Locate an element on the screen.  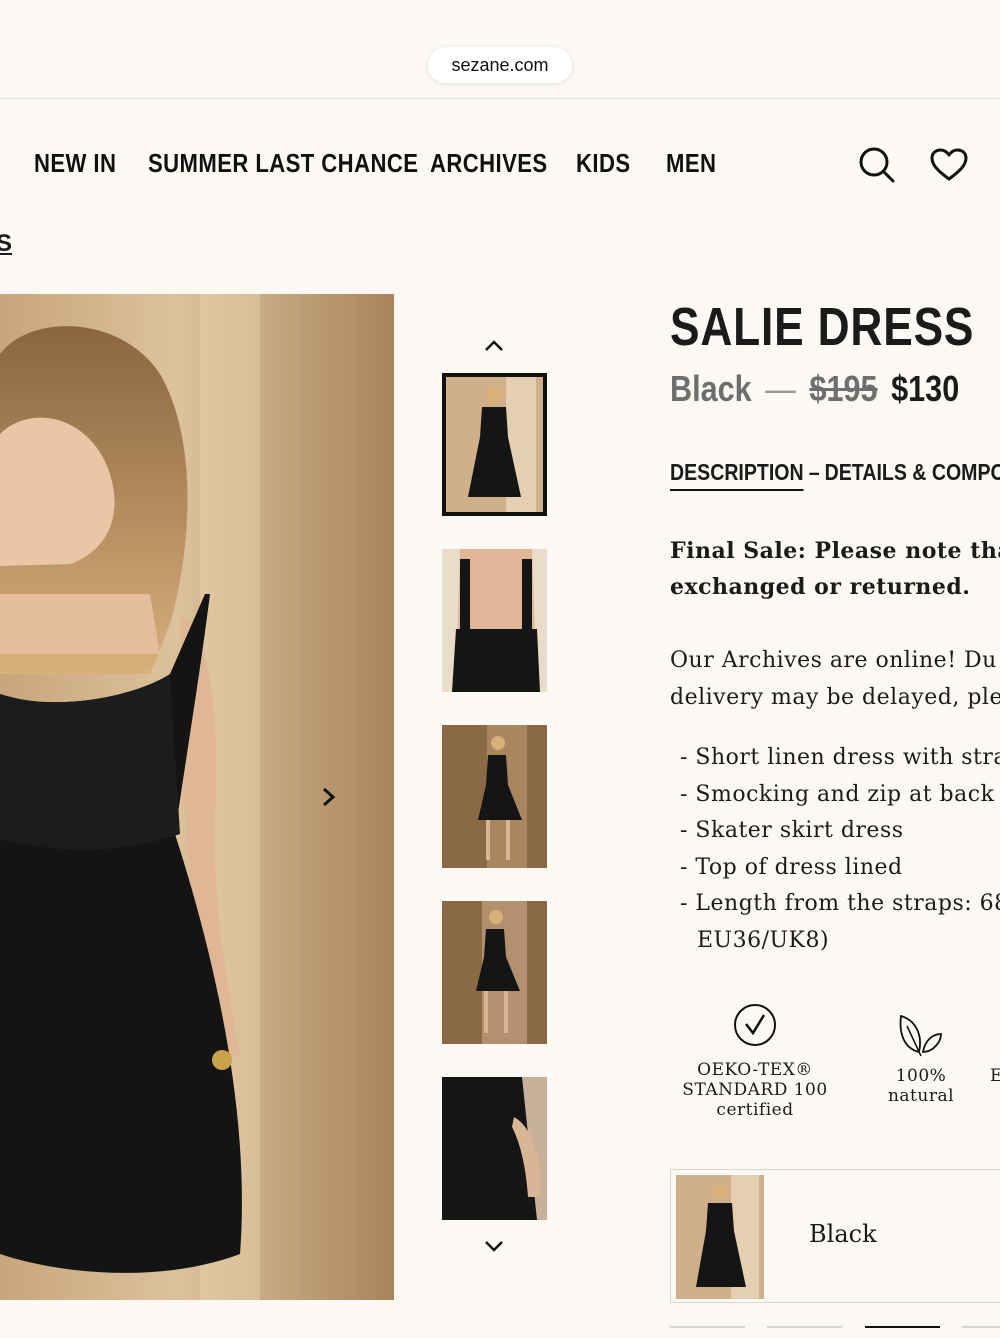
thumbnail-2-image is located at coordinates (494, 620).